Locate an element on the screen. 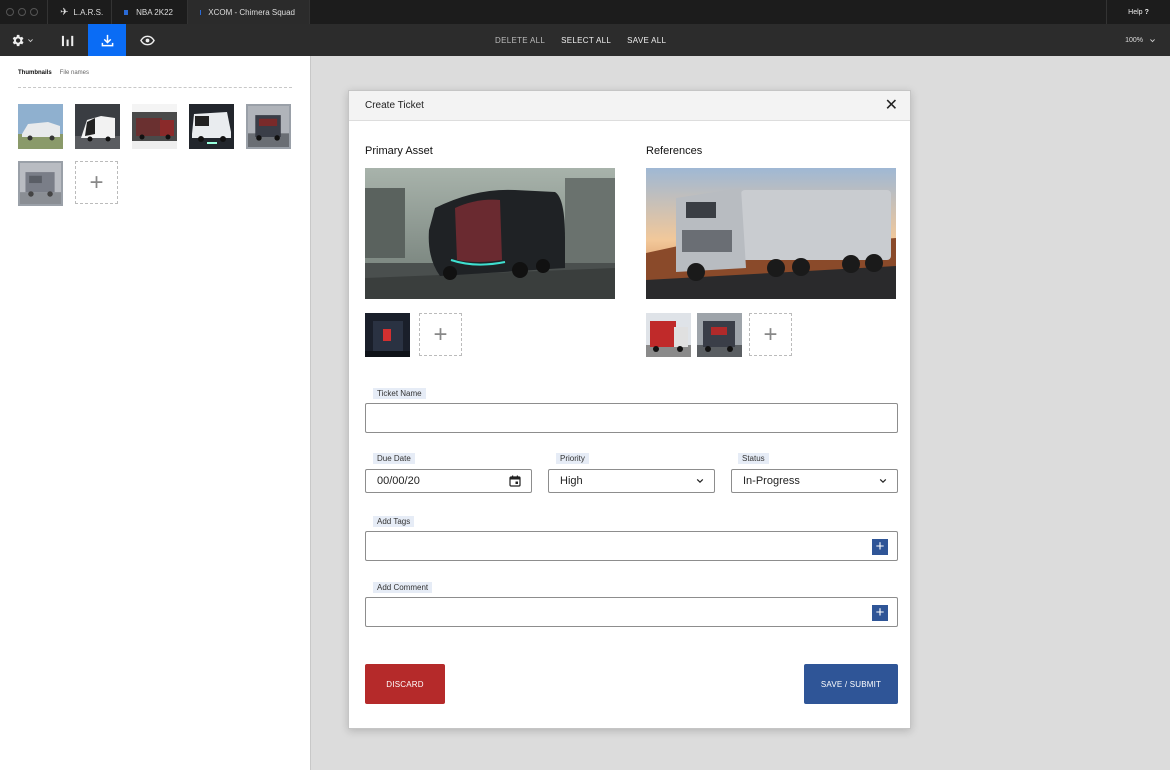 The image size is (1170, 770). close-window-dot is located at coordinates (10, 12).